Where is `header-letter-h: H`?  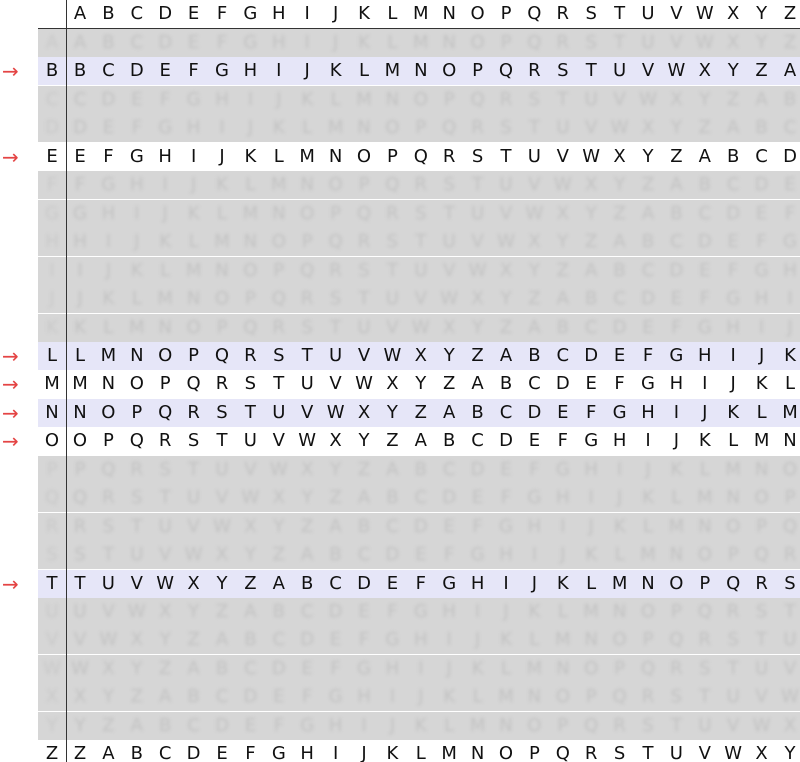 header-letter-h: H is located at coordinates (279, 13).